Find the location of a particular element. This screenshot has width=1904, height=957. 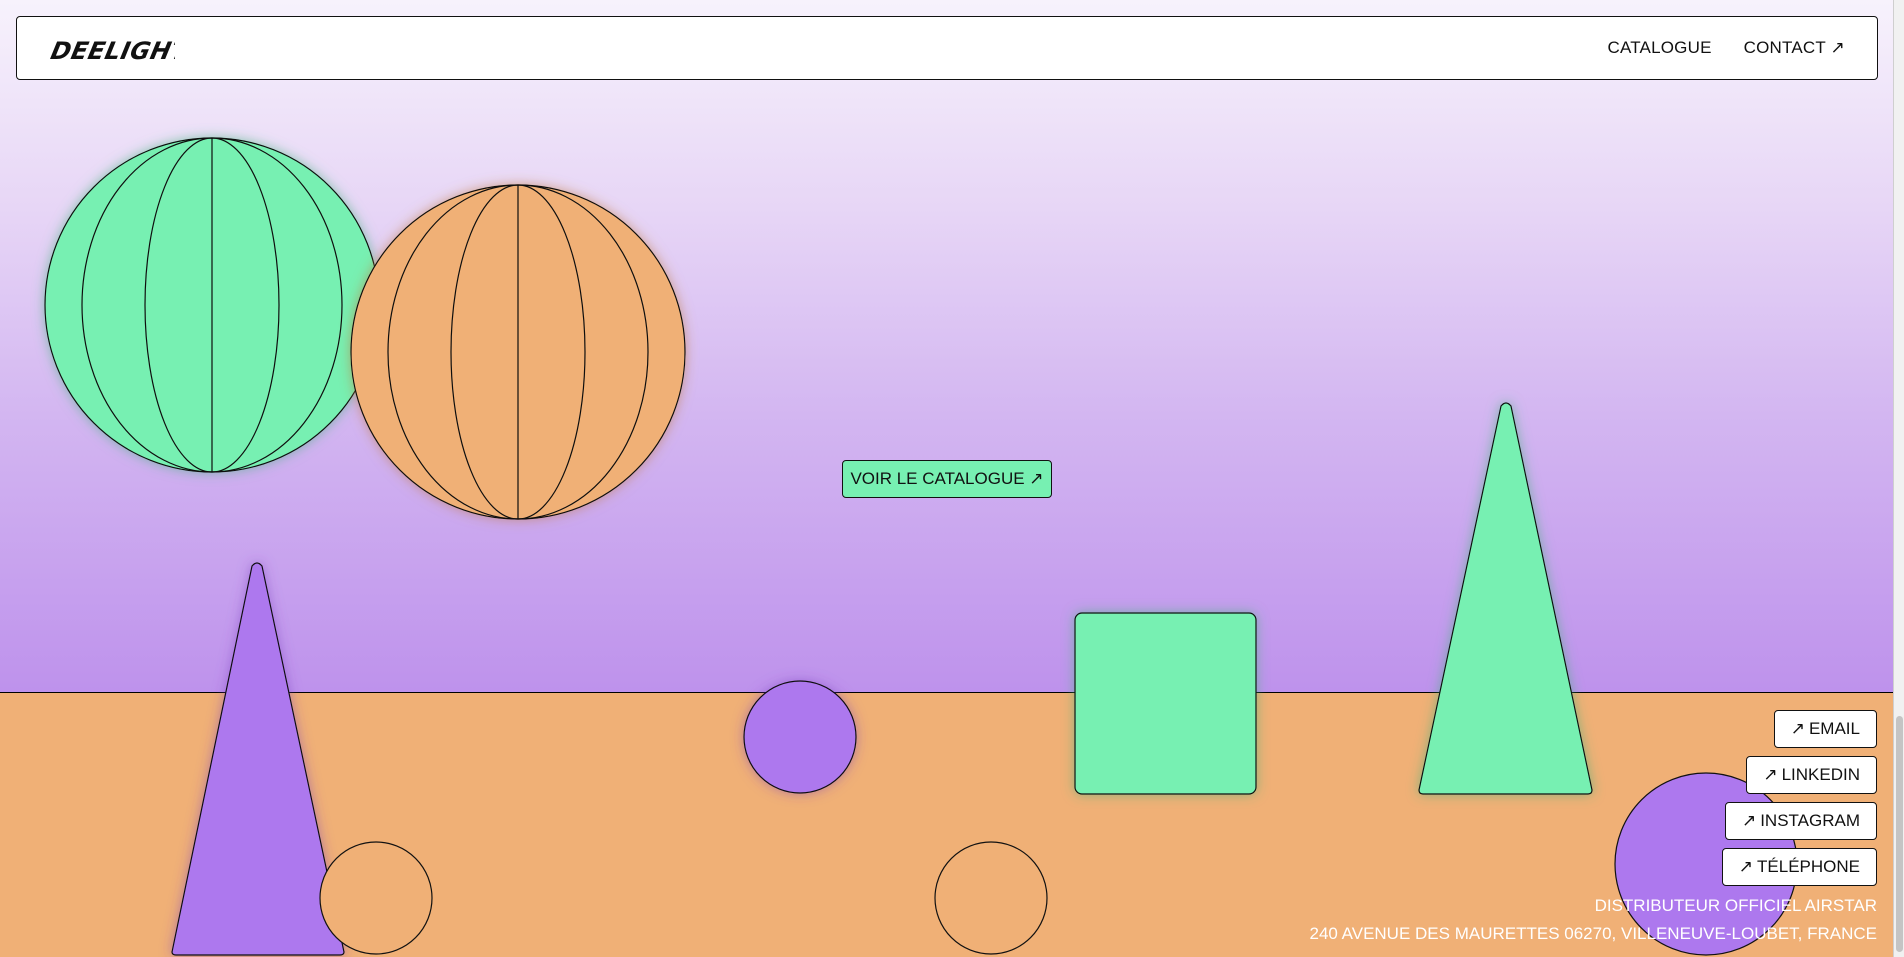

page-scrollbar is located at coordinates (1898, 478).